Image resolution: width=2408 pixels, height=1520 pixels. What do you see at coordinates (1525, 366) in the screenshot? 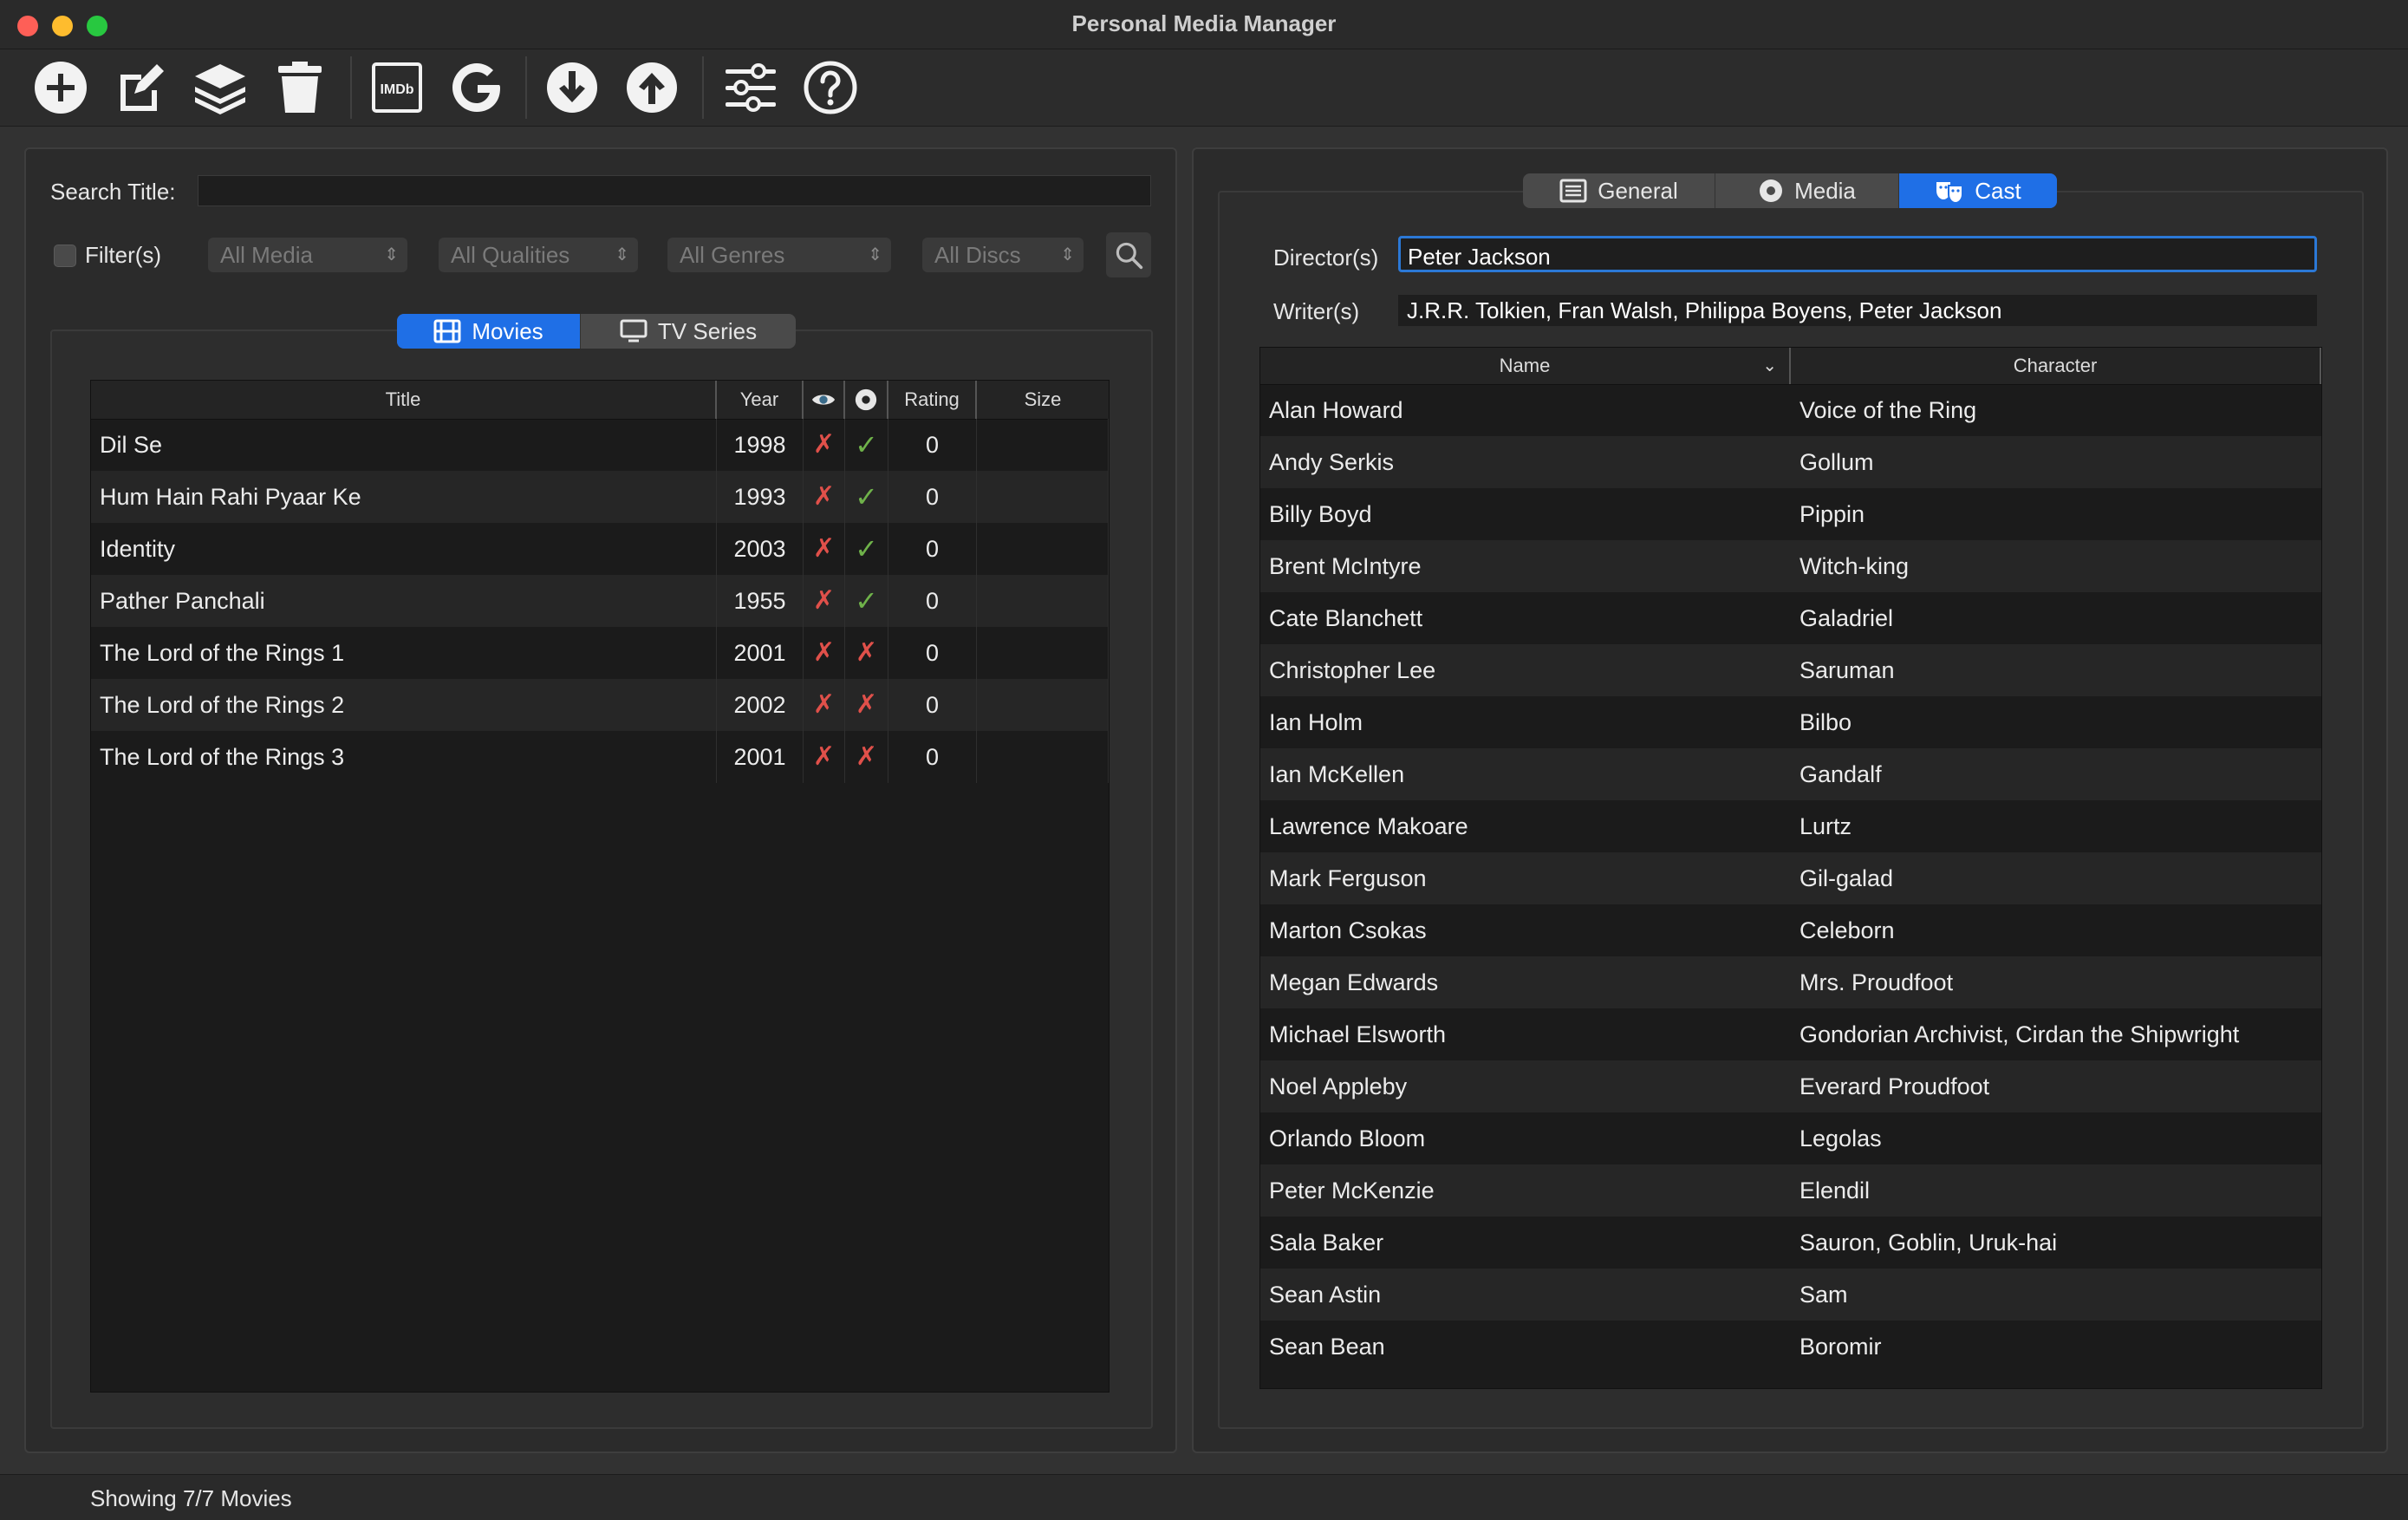
I see `header-name: Name ⌄` at bounding box center [1525, 366].